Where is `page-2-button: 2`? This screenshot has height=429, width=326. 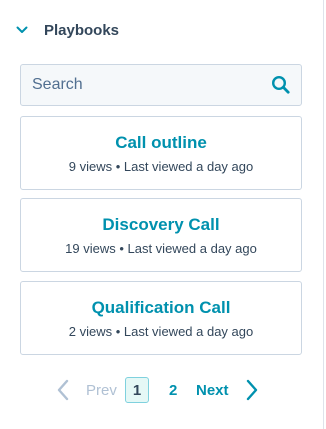
page-2-button: 2 is located at coordinates (173, 390).